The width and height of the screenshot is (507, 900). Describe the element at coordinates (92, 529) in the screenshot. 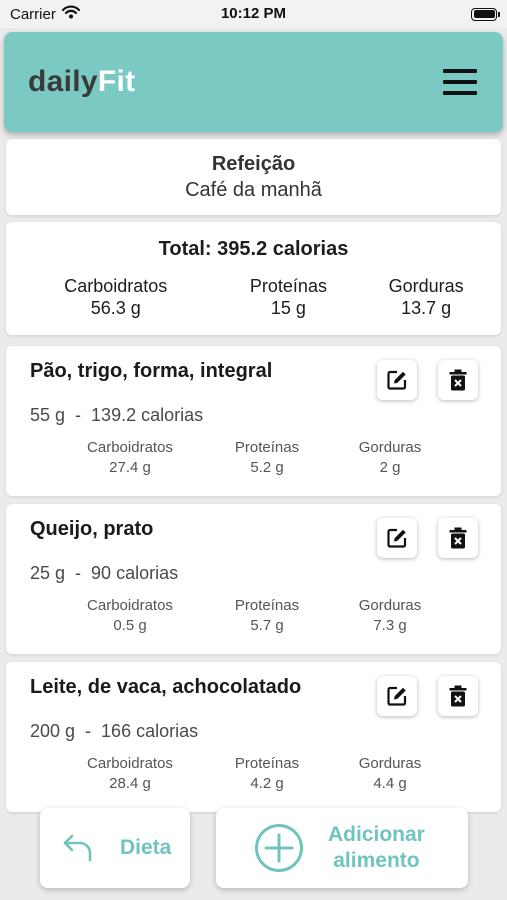

I see `food-name: Queijo, prato` at that location.